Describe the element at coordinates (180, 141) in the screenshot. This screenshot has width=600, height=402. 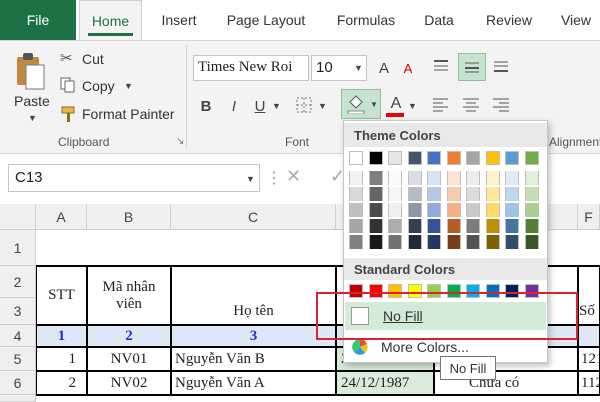
I see `dialog-launcher-icon: ↘` at that location.